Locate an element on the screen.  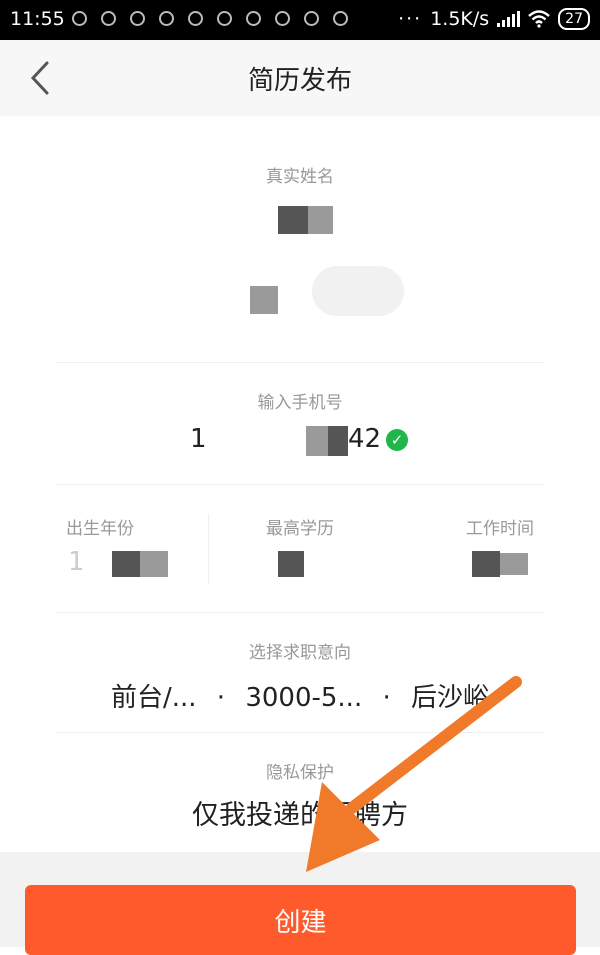
birth-year-field: 出生年份 1 is located at coordinates (100, 543).